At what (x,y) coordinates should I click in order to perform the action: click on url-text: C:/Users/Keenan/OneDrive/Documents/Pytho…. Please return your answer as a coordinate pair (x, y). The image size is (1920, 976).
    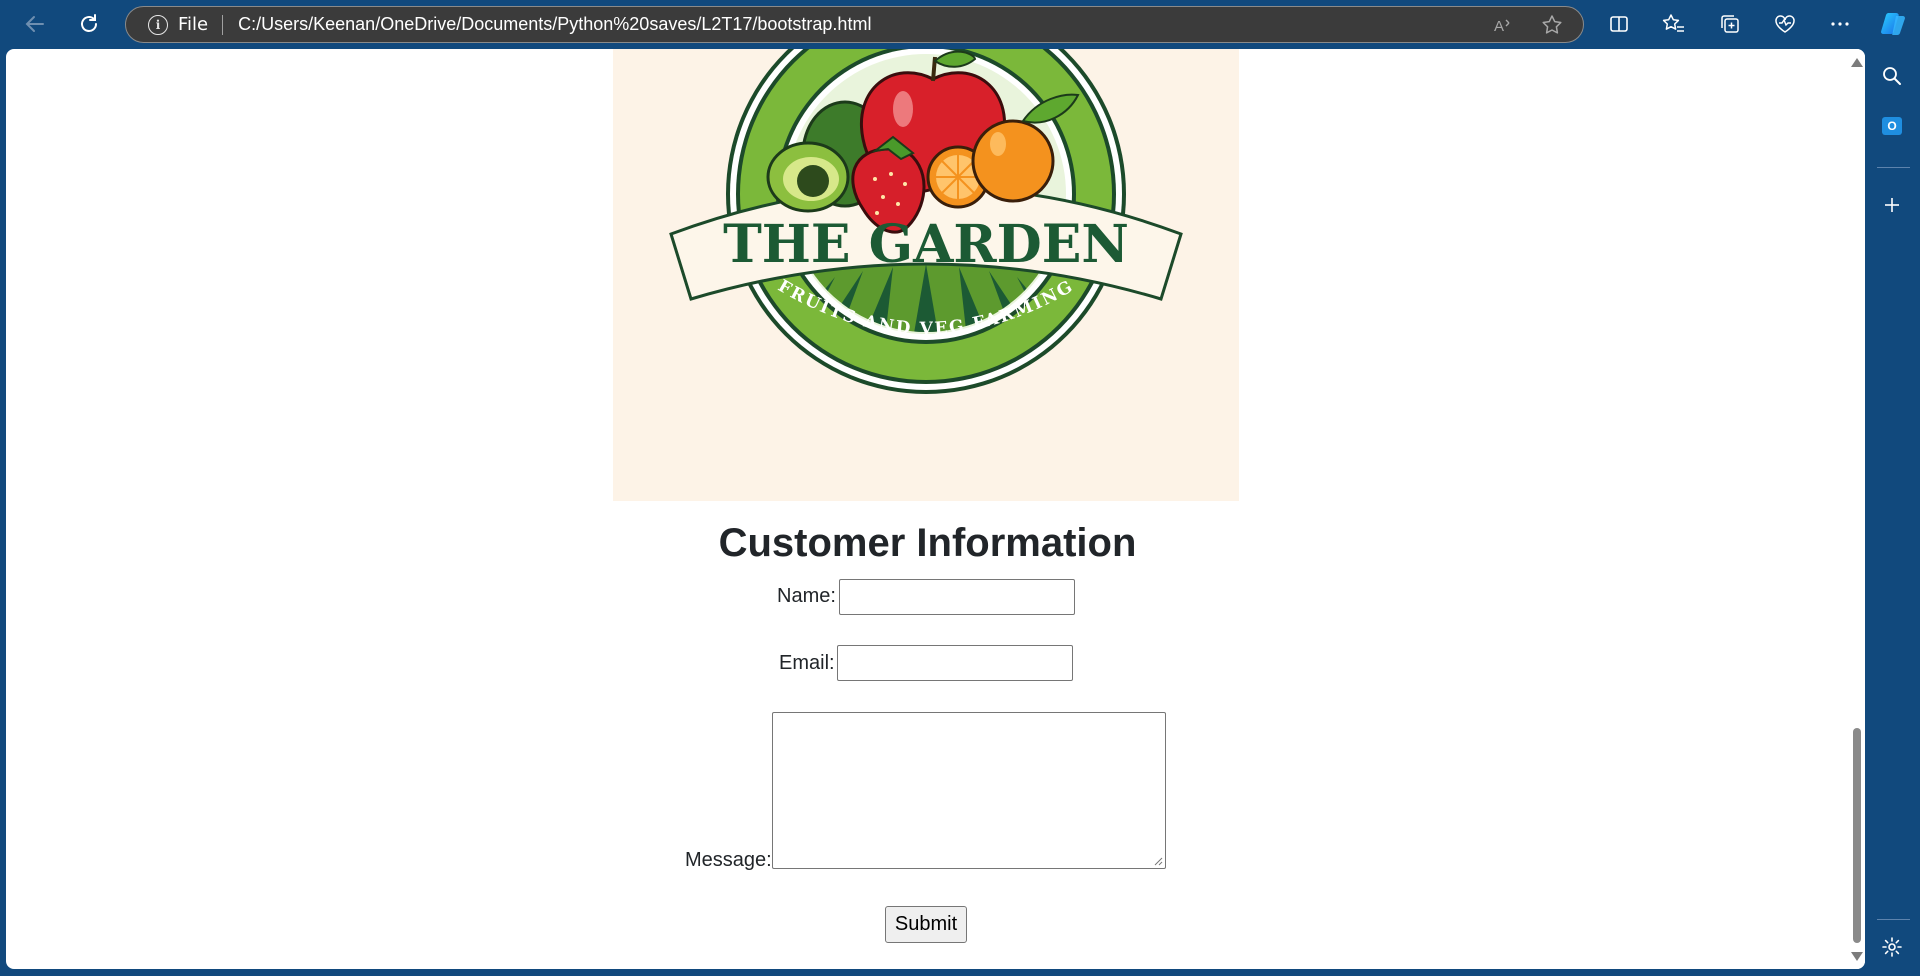
    Looking at the image, I should click on (554, 24).